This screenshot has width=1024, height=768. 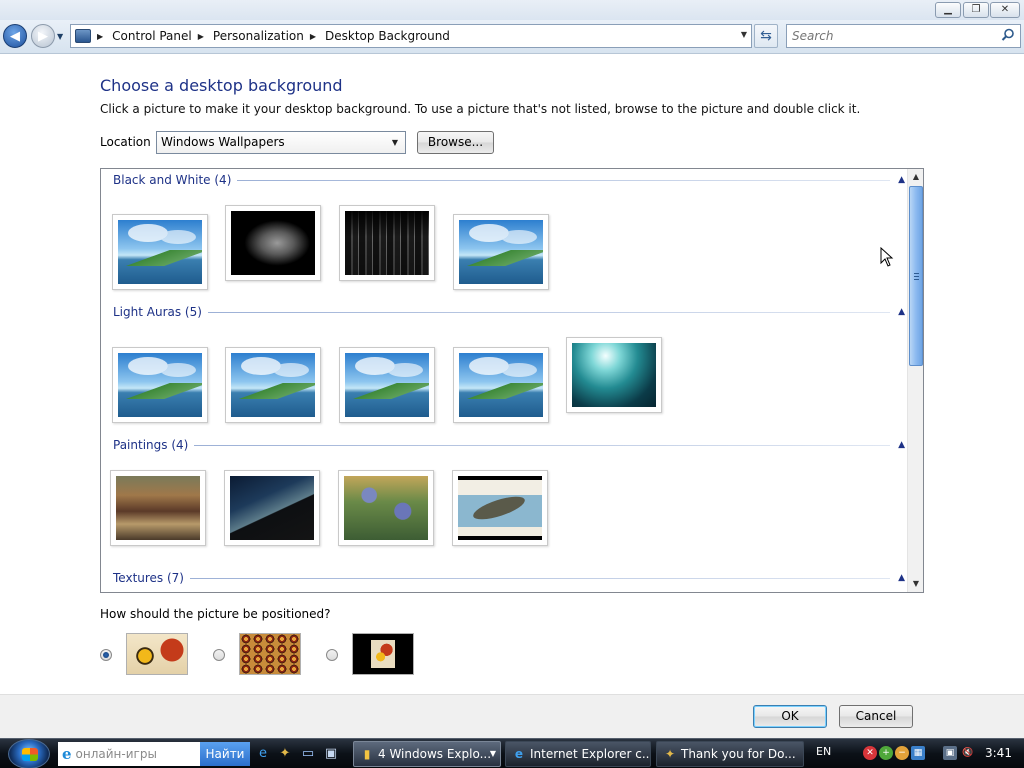 What do you see at coordinates (916, 584) in the screenshot?
I see `scroll-down-arrow-icon: ▼` at bounding box center [916, 584].